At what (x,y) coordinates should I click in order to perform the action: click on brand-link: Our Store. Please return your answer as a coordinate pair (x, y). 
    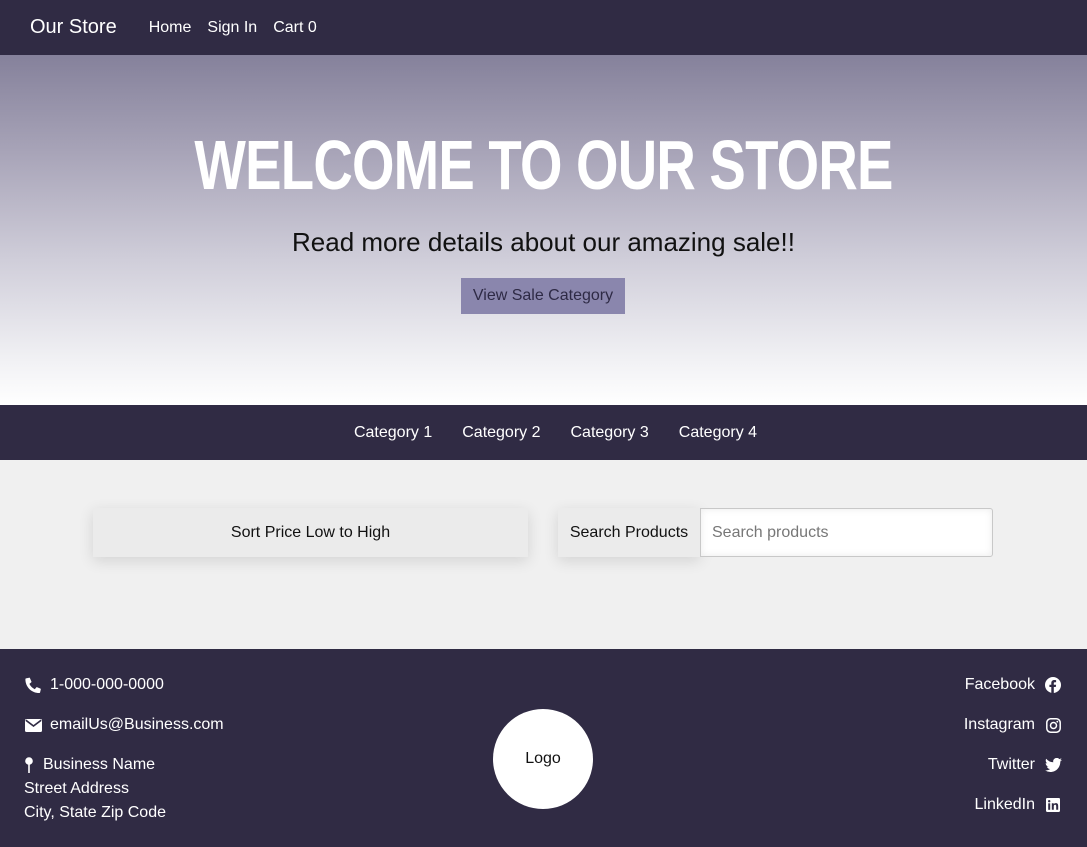
    Looking at the image, I should click on (73, 27).